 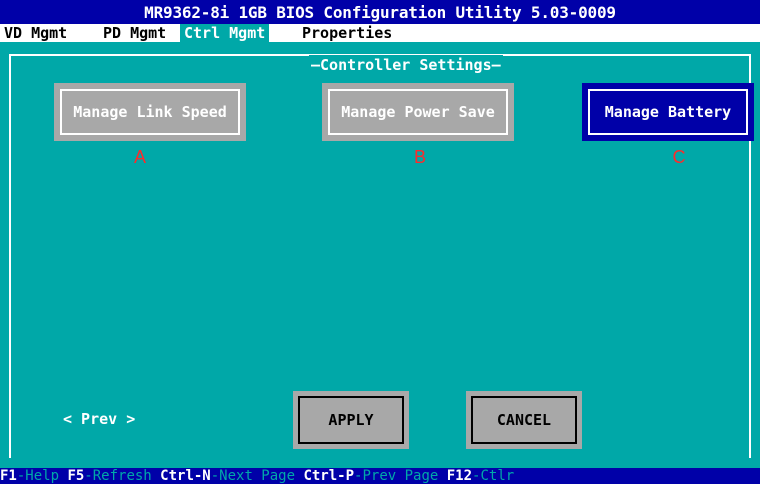 I want to click on hint-desc: -Ctlr, so click(x=493, y=476).